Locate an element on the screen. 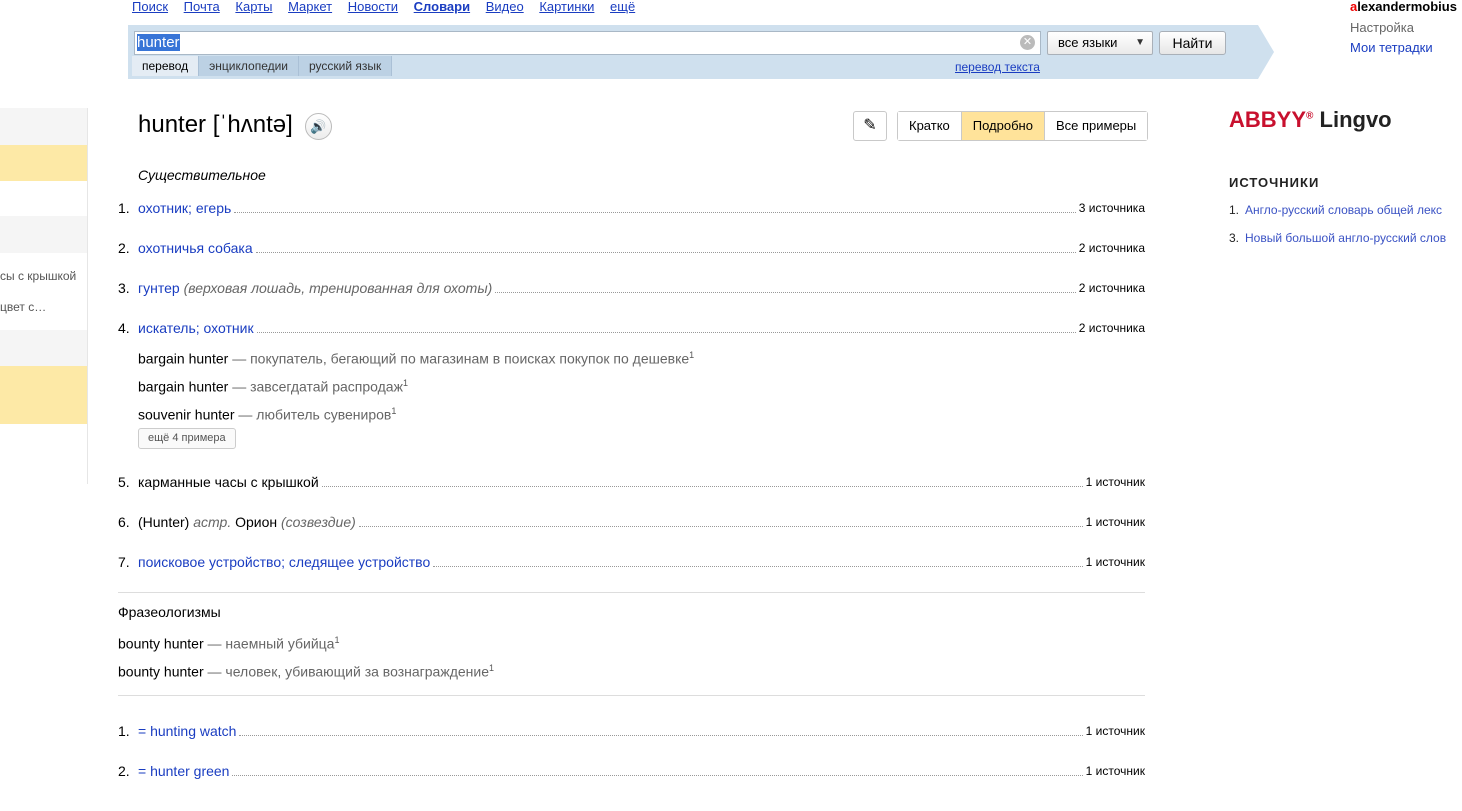  search-query-text: hunter is located at coordinates (158, 42).